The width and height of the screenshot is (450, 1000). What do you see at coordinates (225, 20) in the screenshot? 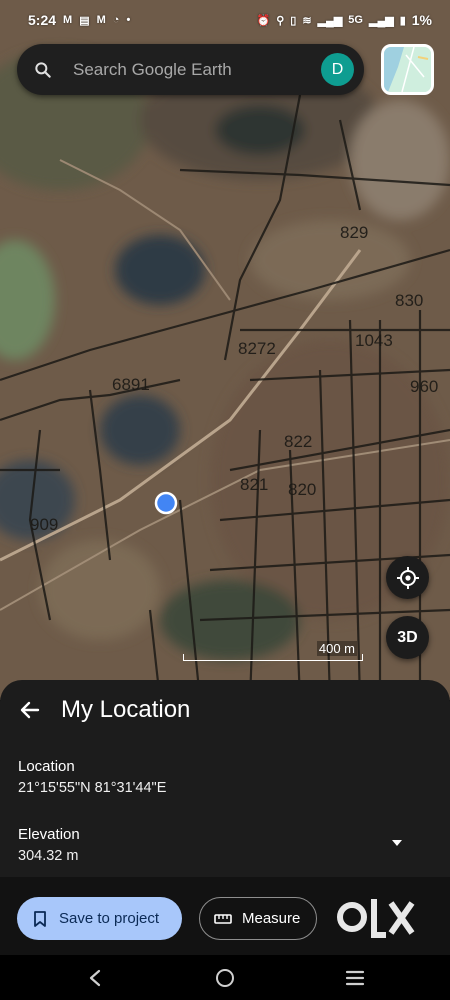
I see `status-bar: 5:24 M ▤ M ◔ • ⏰ ⚲ ▯ ≋ ▂▄▆ 5G ▂▄▆ ▮ 1%` at bounding box center [225, 20].